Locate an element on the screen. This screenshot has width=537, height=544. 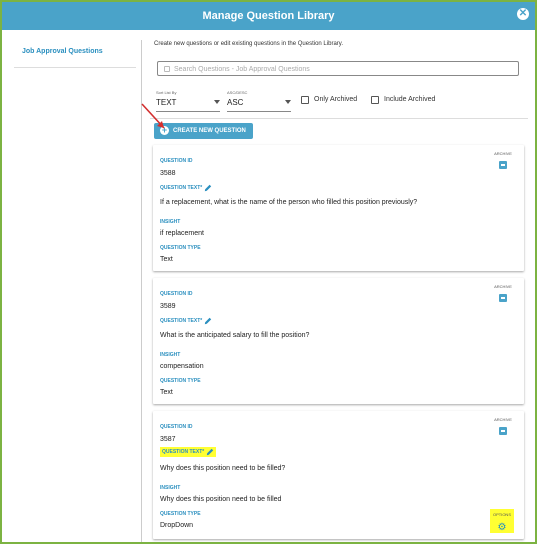
highlighted-question-text-label: QUESTION TEXT* is located at coordinates (188, 452).